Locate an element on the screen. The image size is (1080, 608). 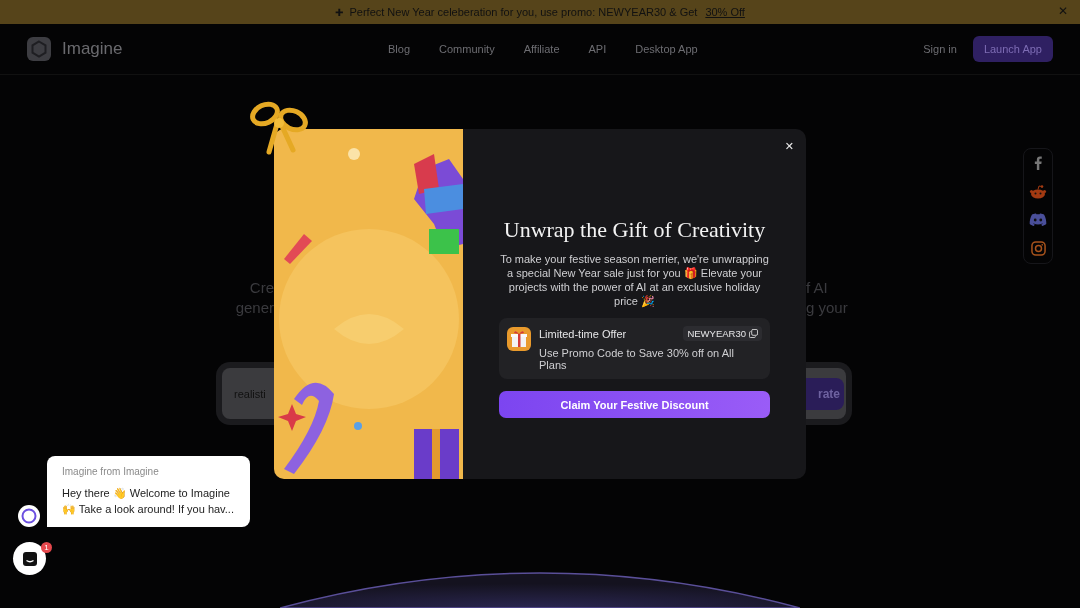
discord-icon is located at coordinates (1038, 220).